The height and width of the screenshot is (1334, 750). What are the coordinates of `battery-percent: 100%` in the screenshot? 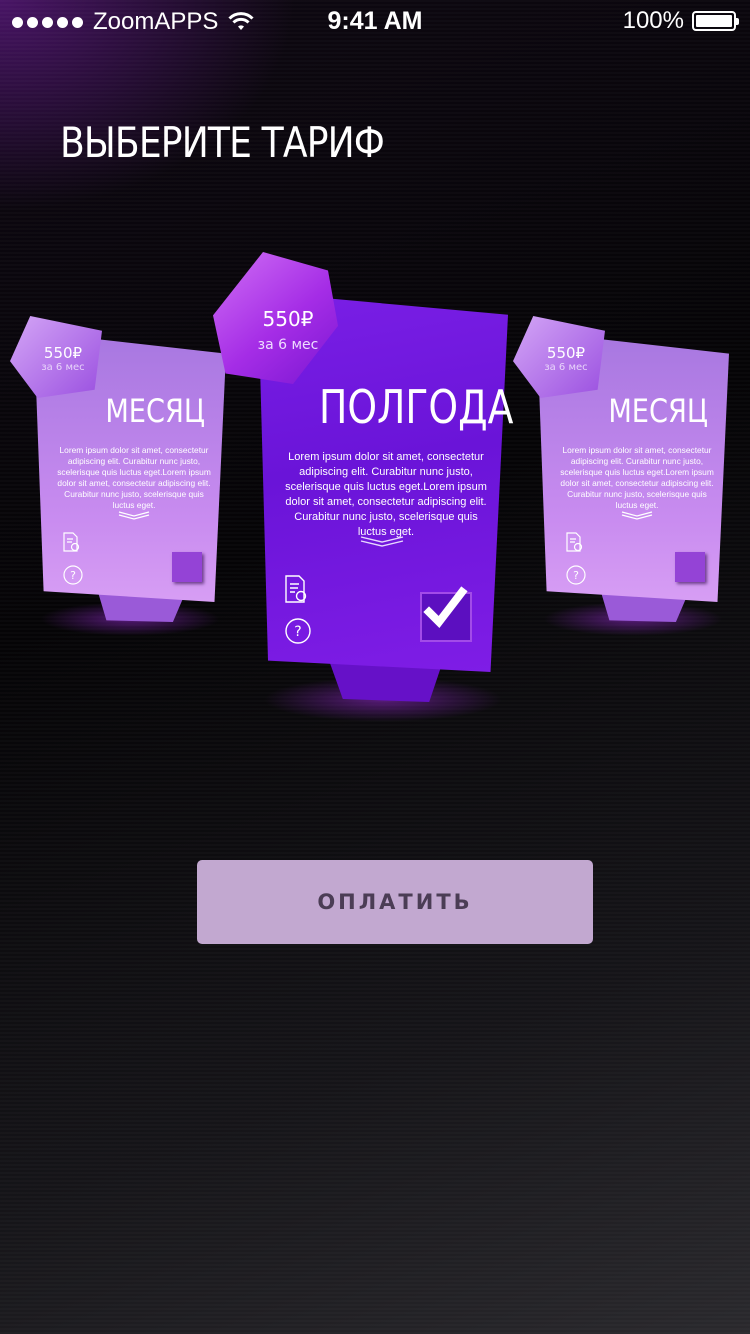 It's located at (653, 20).